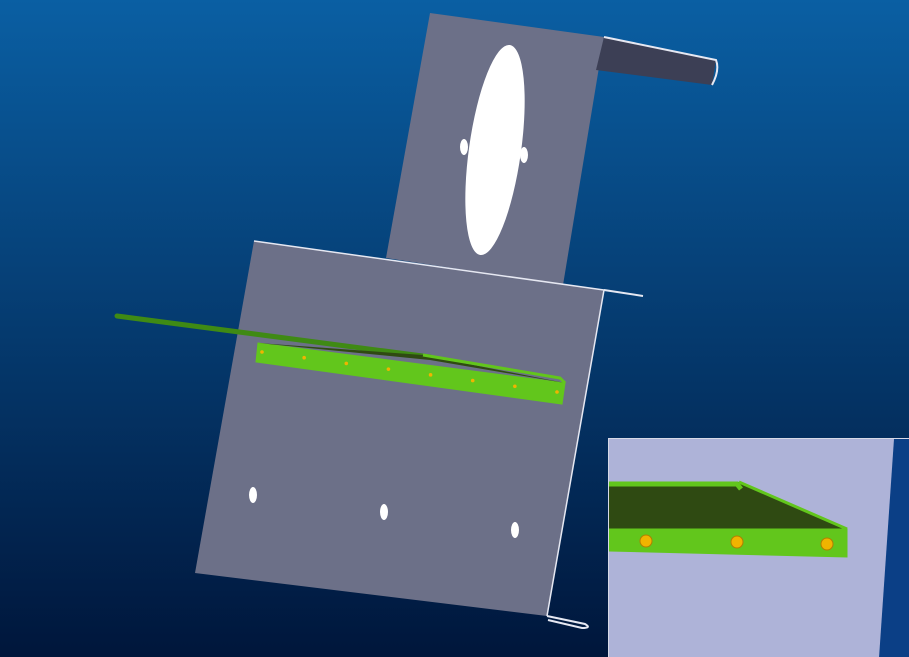  What do you see at coordinates (464, 147) in the screenshot?
I see `bracket-hole-left` at bounding box center [464, 147].